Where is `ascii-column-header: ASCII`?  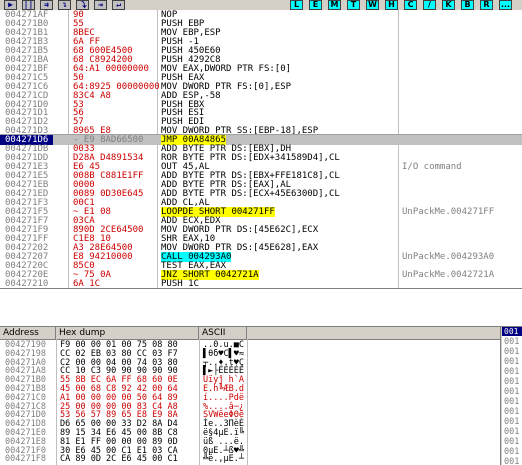 ascii-column-header: ASCII is located at coordinates (223, 333).